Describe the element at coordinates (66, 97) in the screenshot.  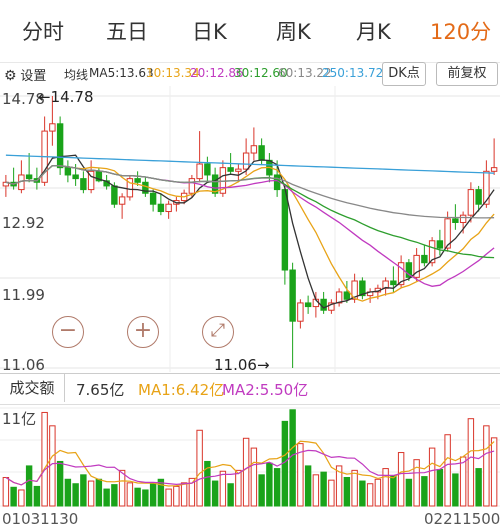
I see `high-annotation: ←14.78` at that location.